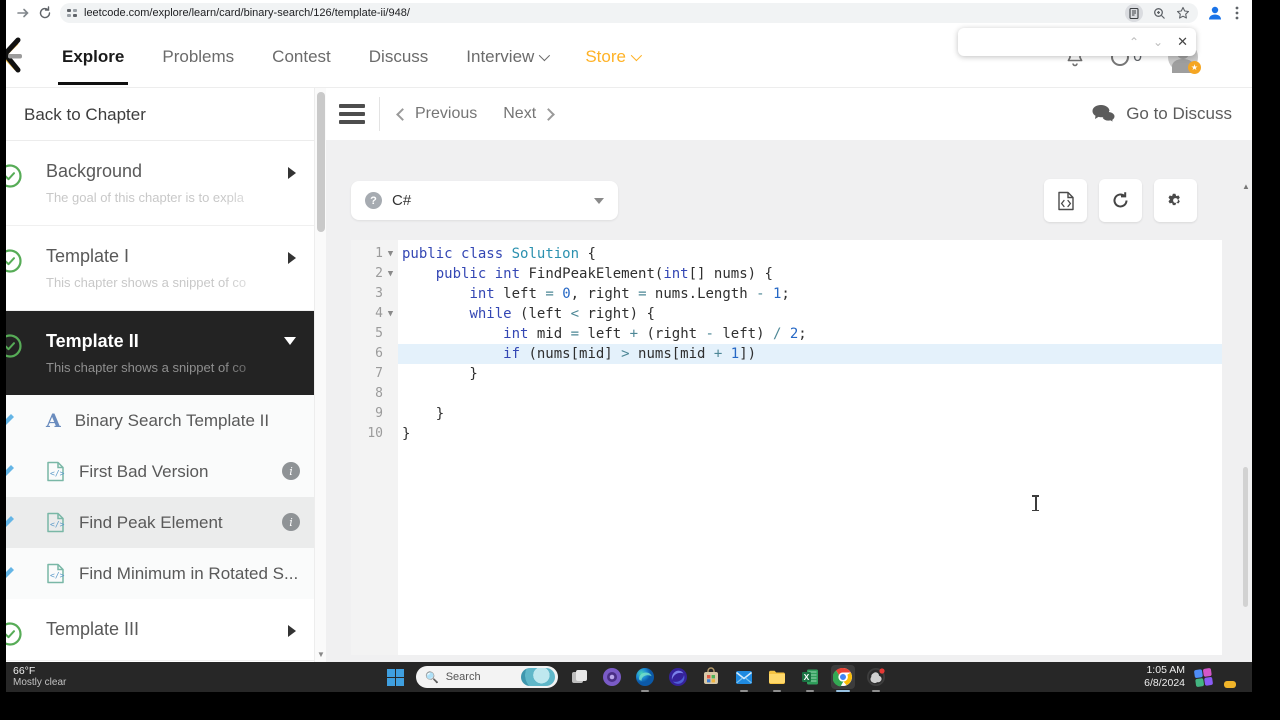  Describe the element at coordinates (1175, 200) in the screenshot. I see `settings-gear-button` at that location.